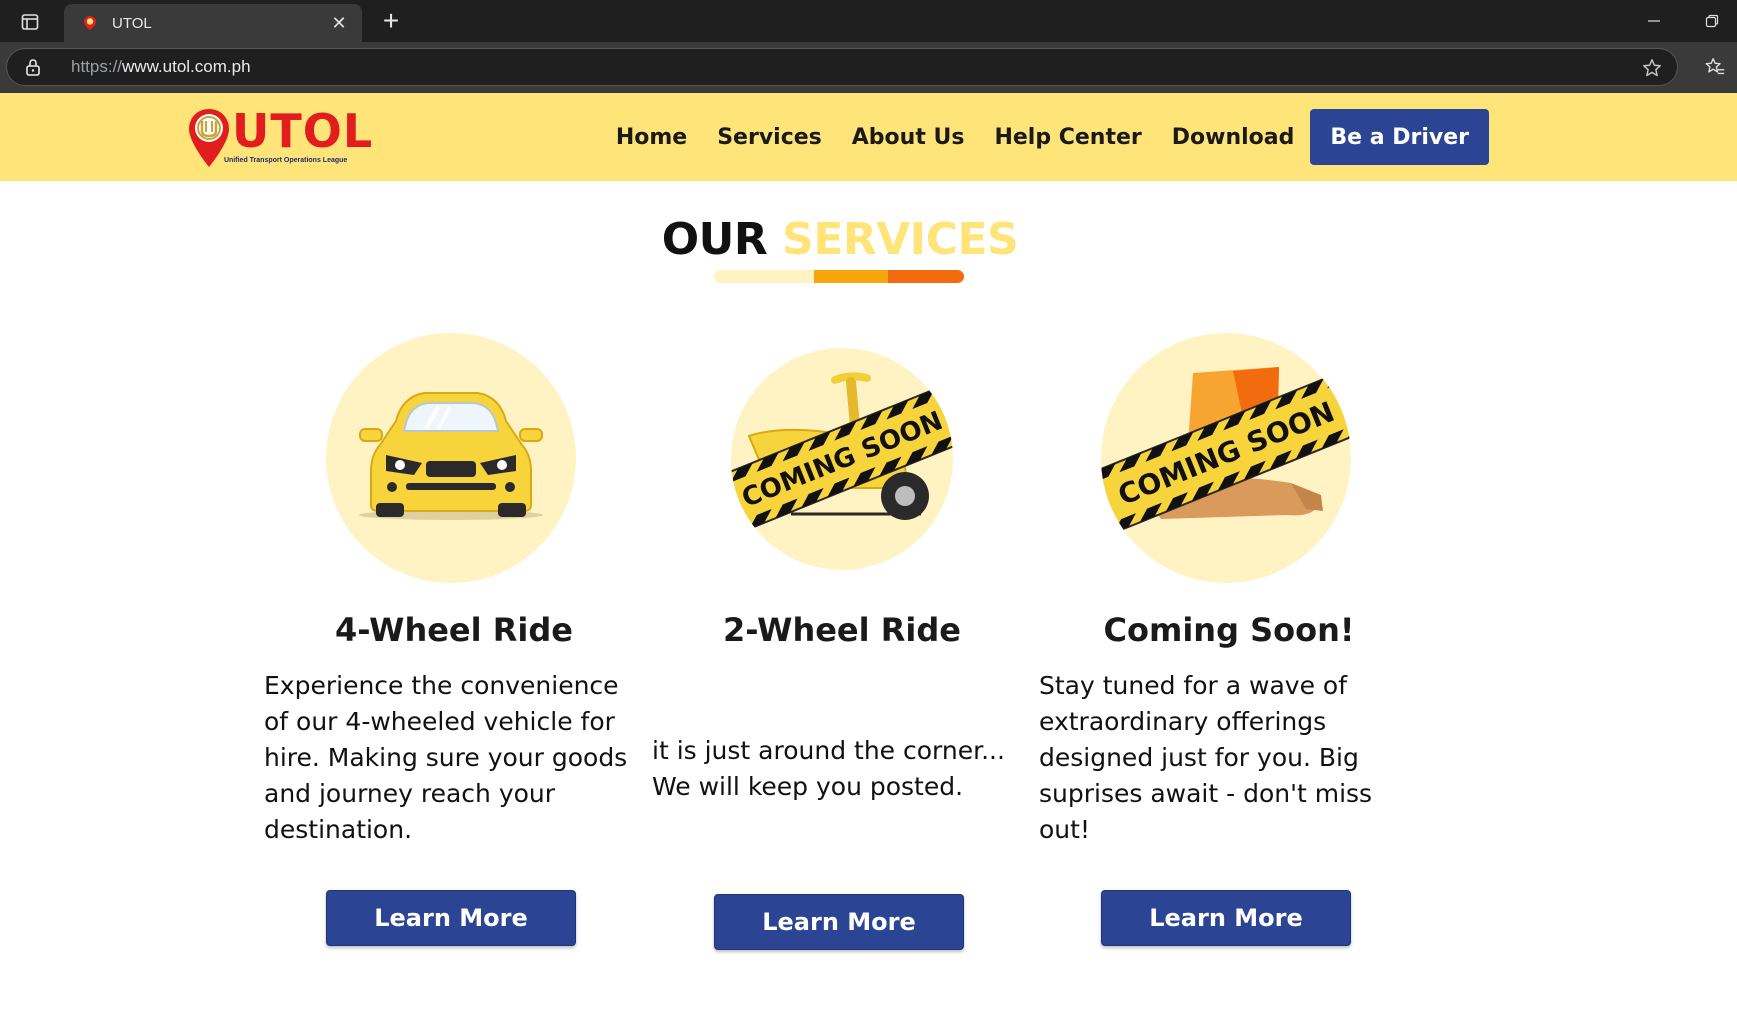 The width and height of the screenshot is (1737, 1013). I want to click on tab-close-icon: ✕, so click(339, 23).